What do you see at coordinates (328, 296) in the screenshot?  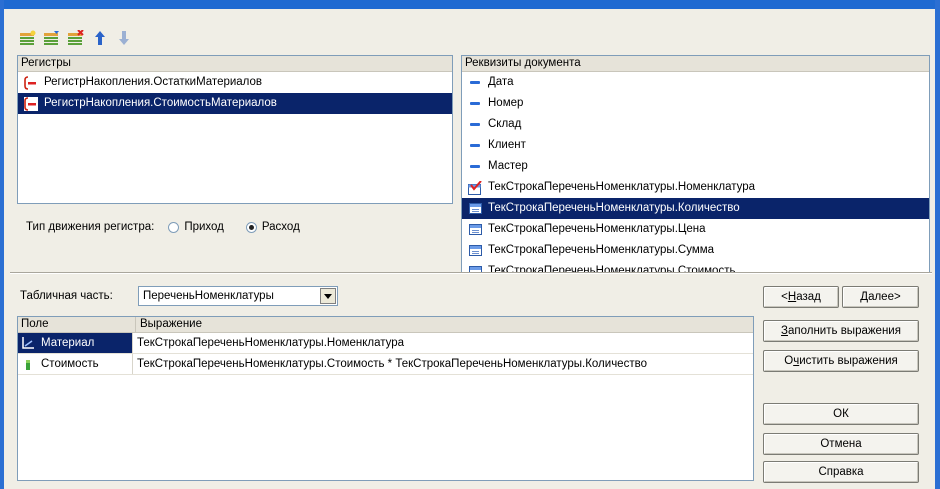 I see `dropdown-arrow-icon` at bounding box center [328, 296].